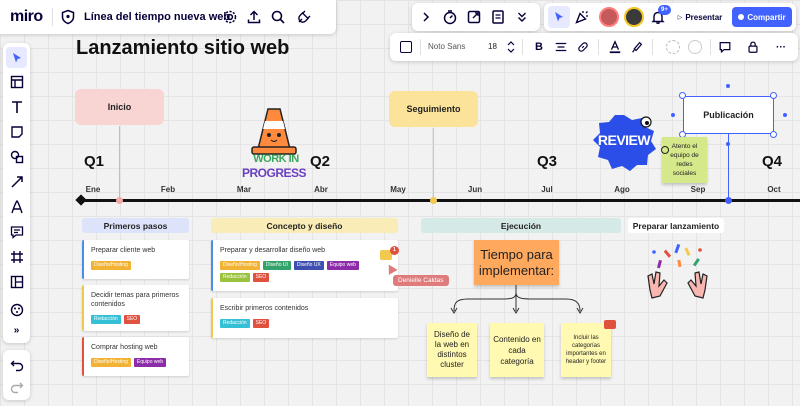 The height and width of the screenshot is (406, 800). What do you see at coordinates (700, 17) in the screenshot?
I see `present-button: ▷ Presentar` at bounding box center [700, 17].